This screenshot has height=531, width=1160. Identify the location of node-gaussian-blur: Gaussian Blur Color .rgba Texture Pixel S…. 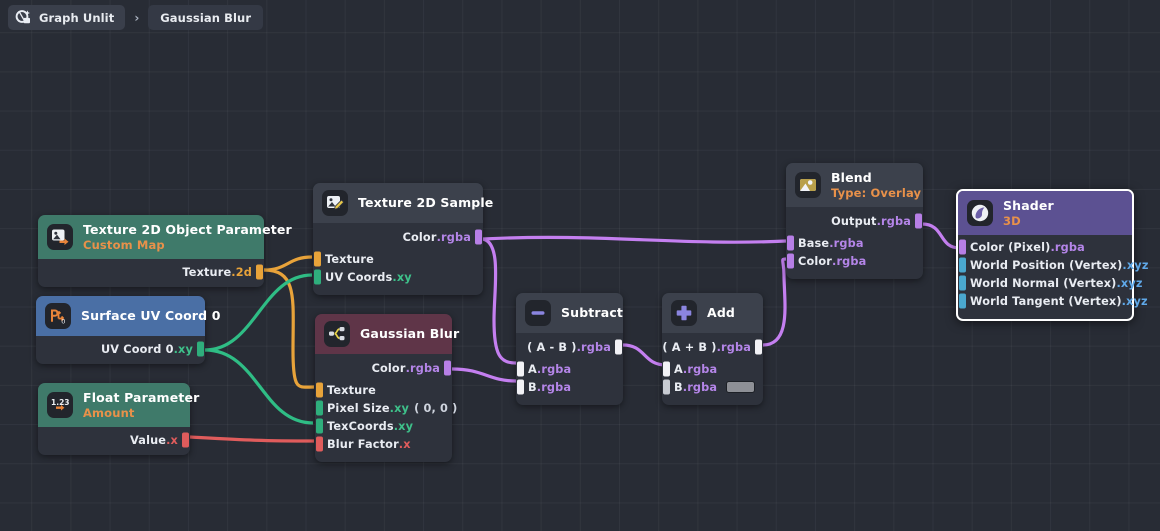
(387, 388).